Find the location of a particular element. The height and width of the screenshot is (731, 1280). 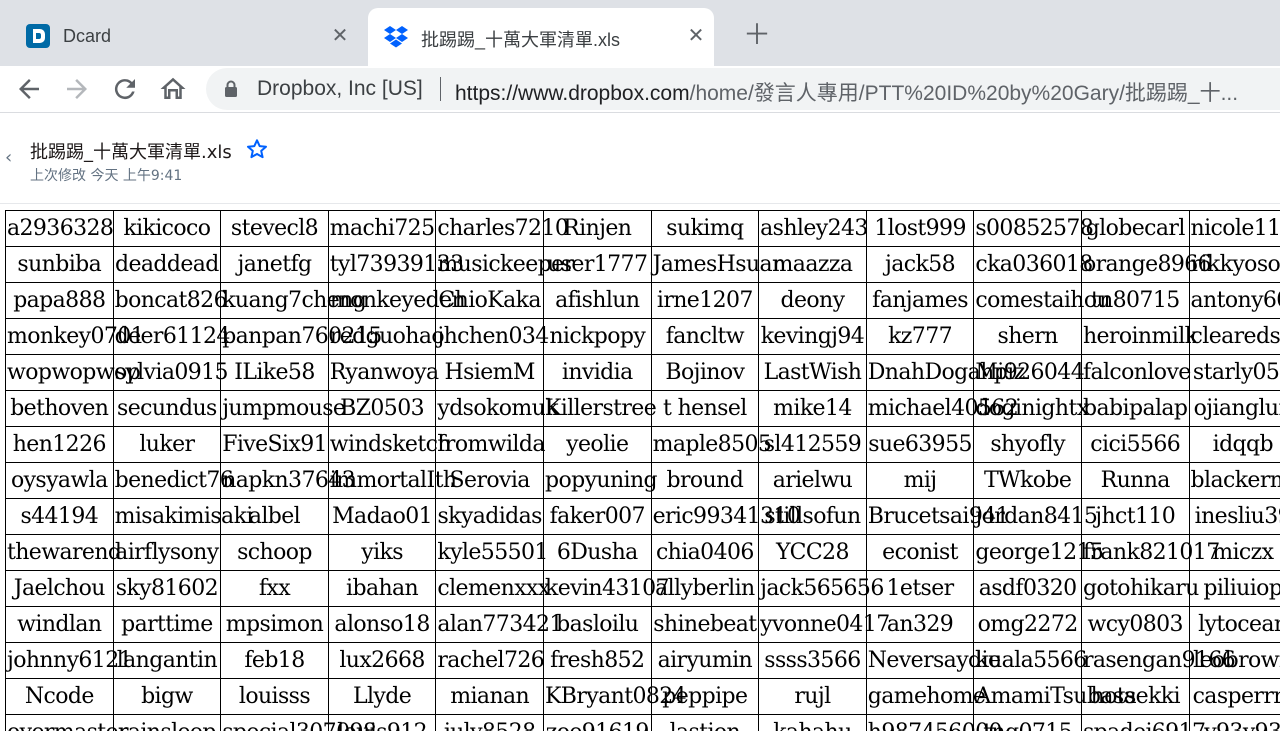

table-cell: basloilu is located at coordinates (597, 624).